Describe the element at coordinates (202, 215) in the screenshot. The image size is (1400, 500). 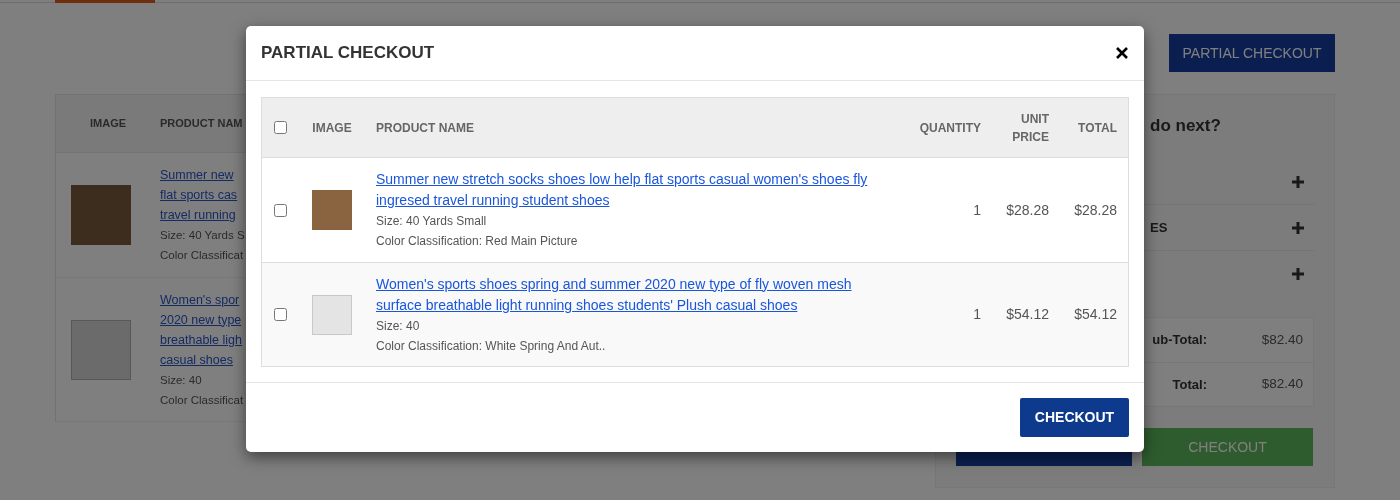
I see `product-link: travel running` at that location.